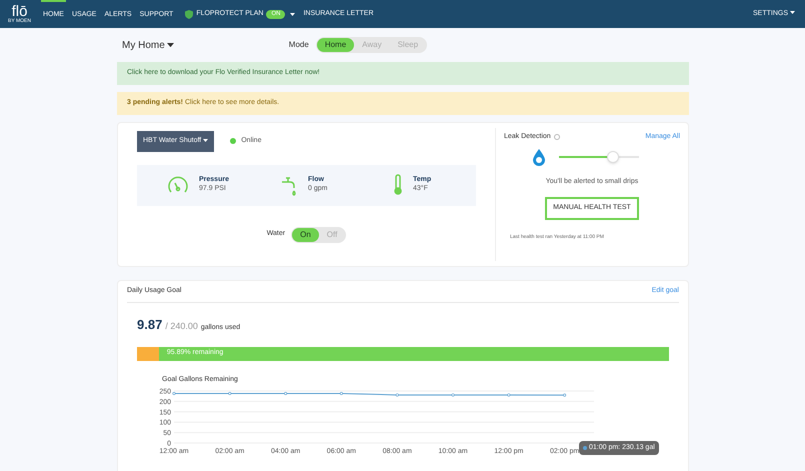 This screenshot has height=471, width=805. I want to click on goal-amount: / 240.00, so click(181, 326).